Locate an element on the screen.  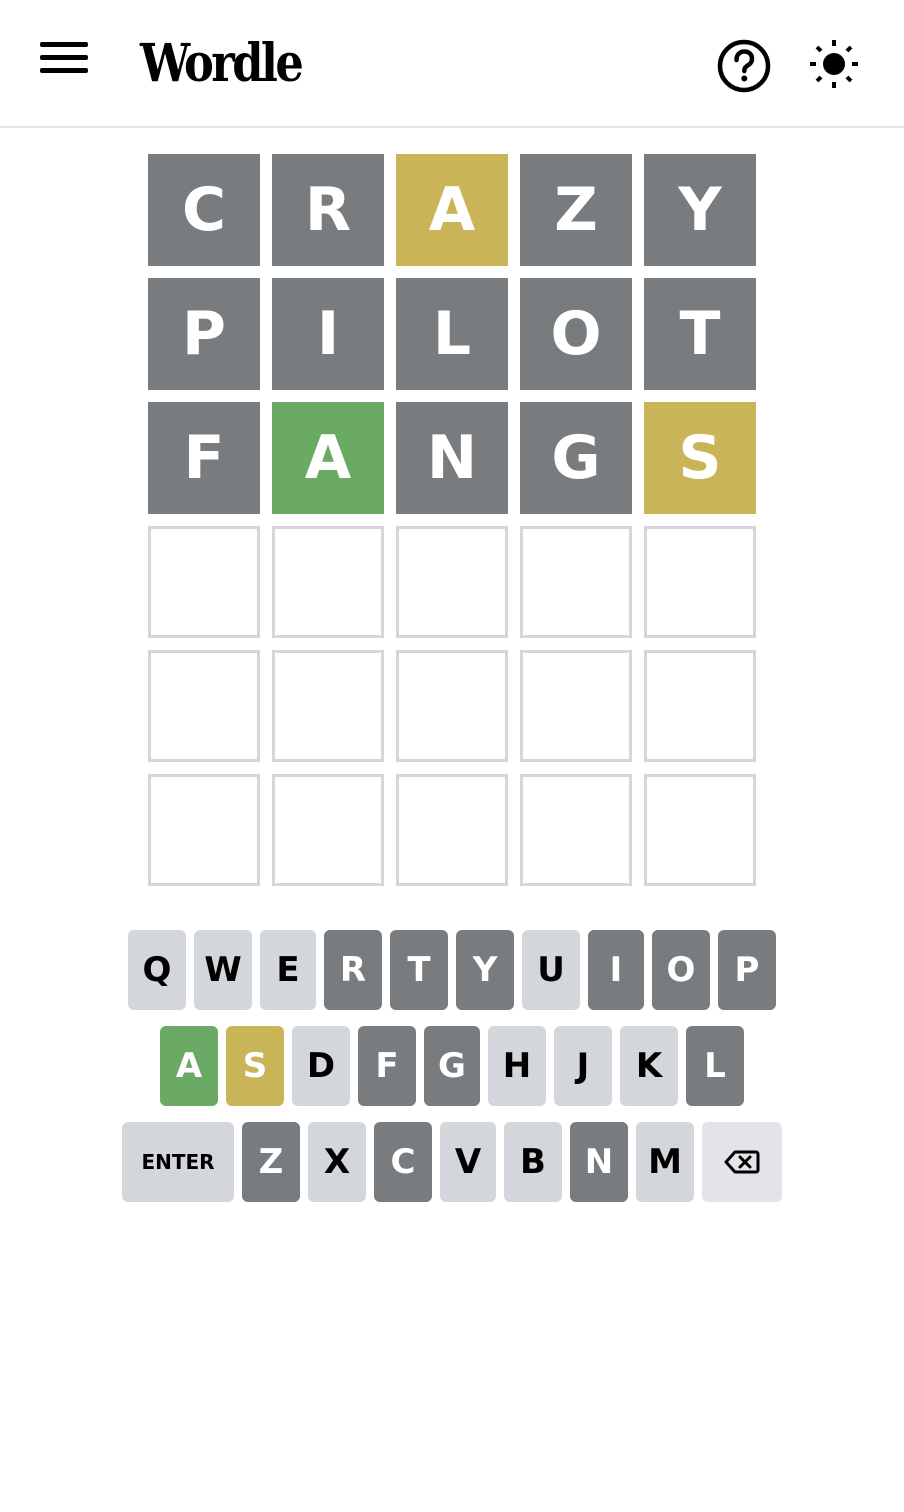
board-tile: R is located at coordinates (328, 210).